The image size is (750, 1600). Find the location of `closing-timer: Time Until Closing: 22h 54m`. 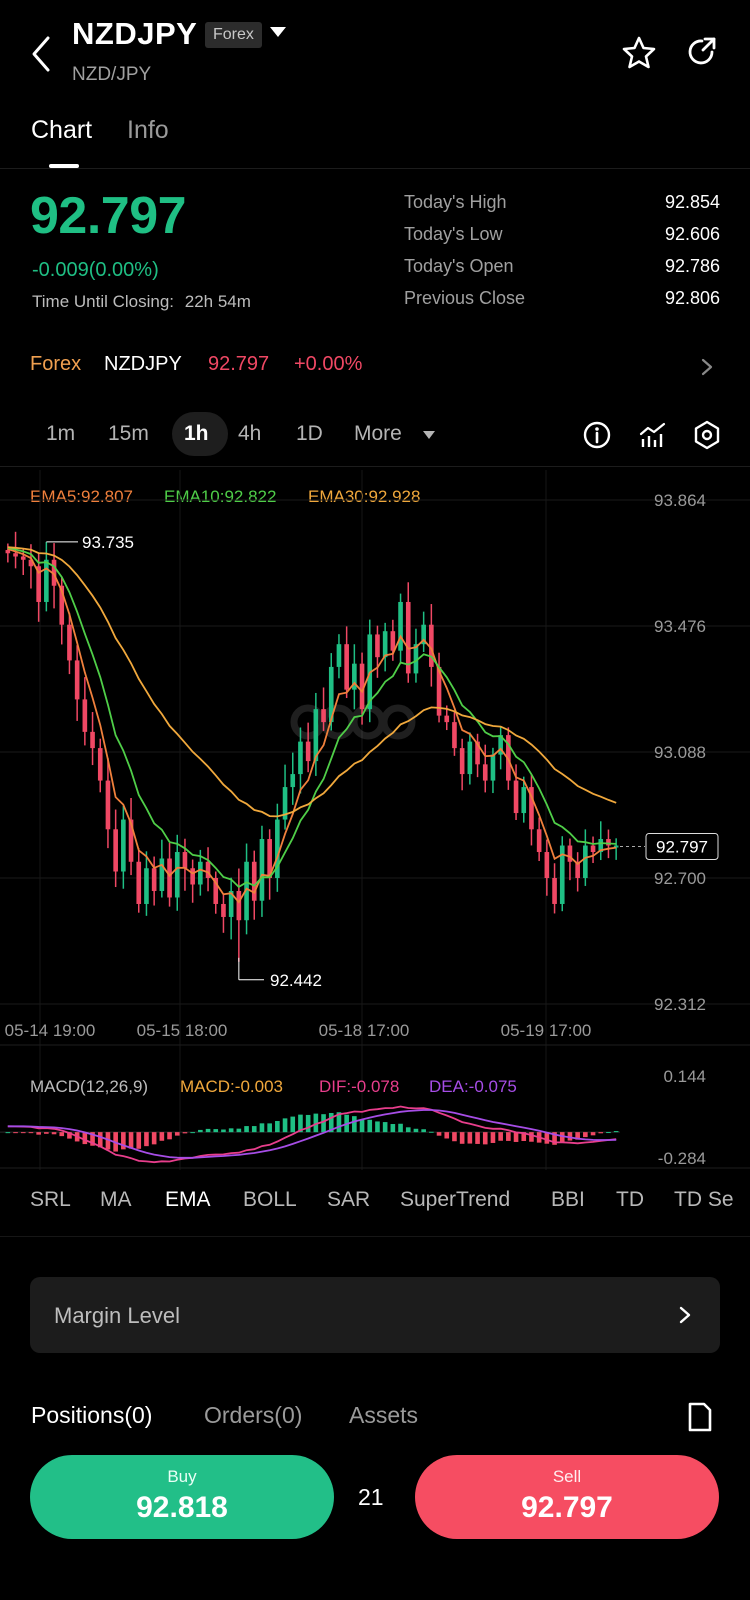

closing-timer: Time Until Closing: 22h 54m is located at coordinates (141, 302).